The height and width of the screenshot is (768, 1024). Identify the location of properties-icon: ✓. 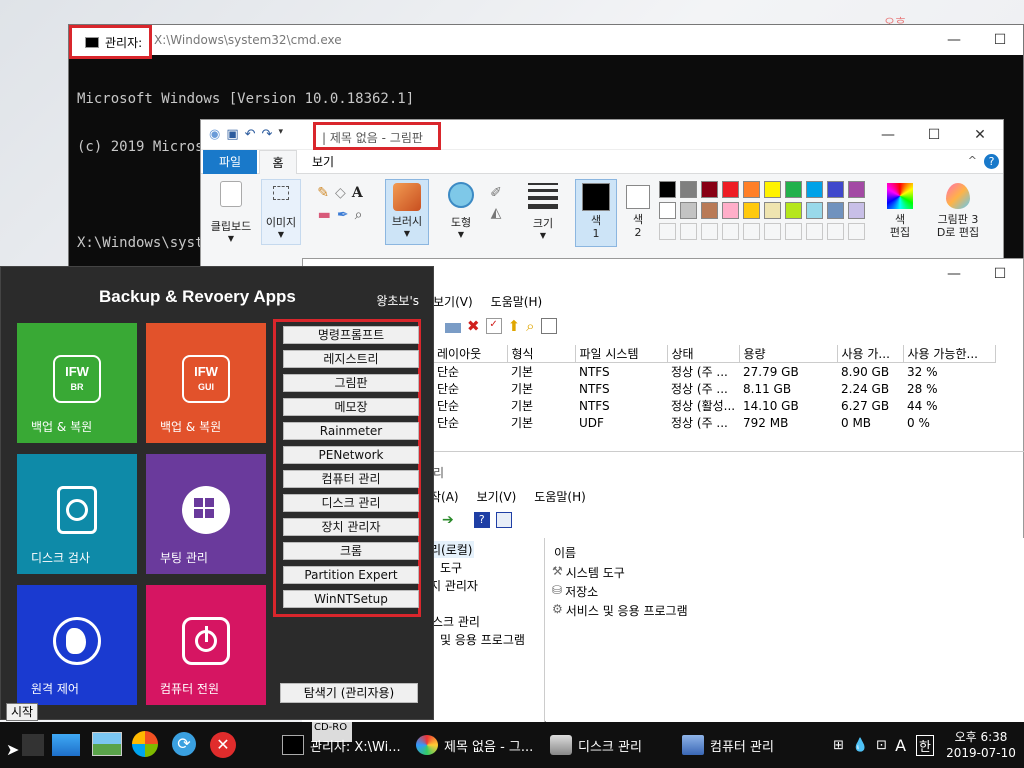
(493, 326).